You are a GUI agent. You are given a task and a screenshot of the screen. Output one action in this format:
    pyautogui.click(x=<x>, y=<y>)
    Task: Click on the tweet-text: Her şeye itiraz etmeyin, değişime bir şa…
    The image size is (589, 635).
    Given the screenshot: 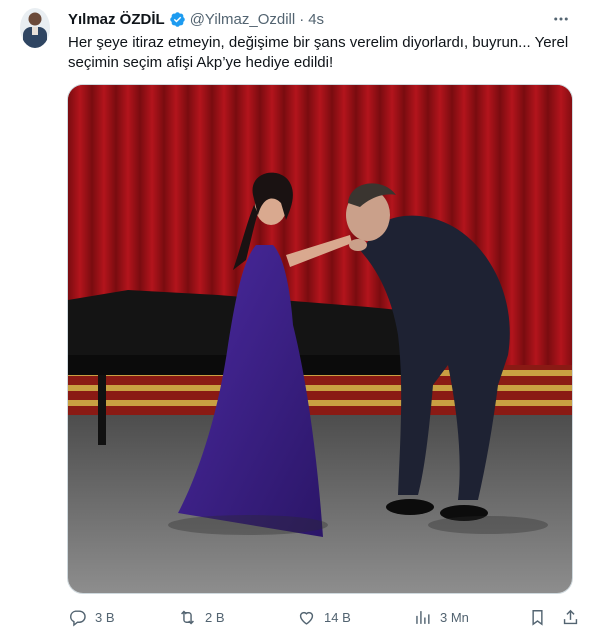 What is the action you would take?
    pyautogui.click(x=318, y=52)
    